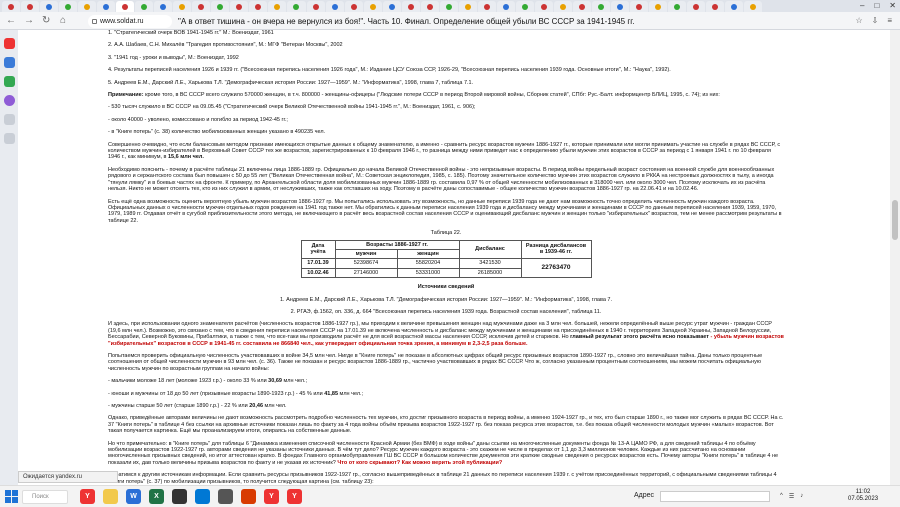 This screenshot has height=507, width=900. What do you see at coordinates (318, 263) in the screenshot?
I see `table-cell: 17.01.39` at bounding box center [318, 263].